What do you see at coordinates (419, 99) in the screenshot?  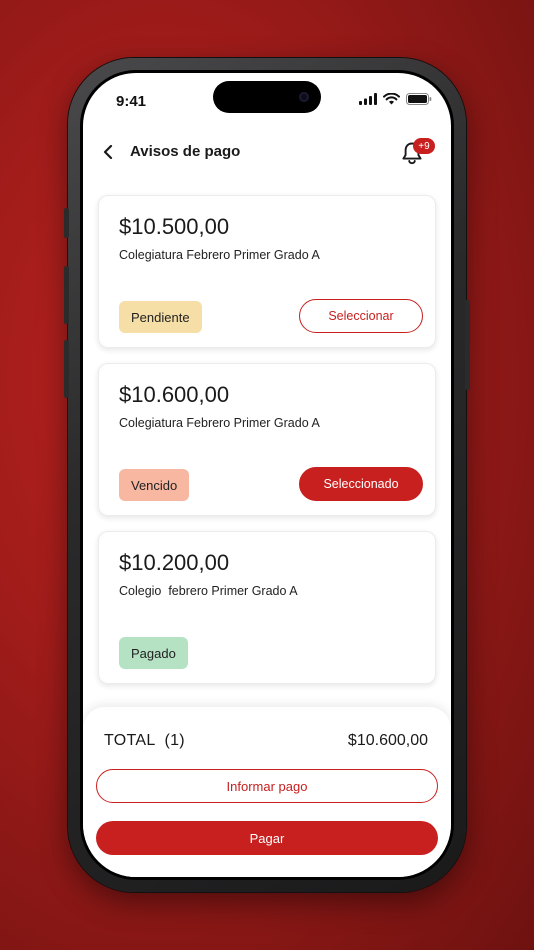 I see `battery-icon` at bounding box center [419, 99].